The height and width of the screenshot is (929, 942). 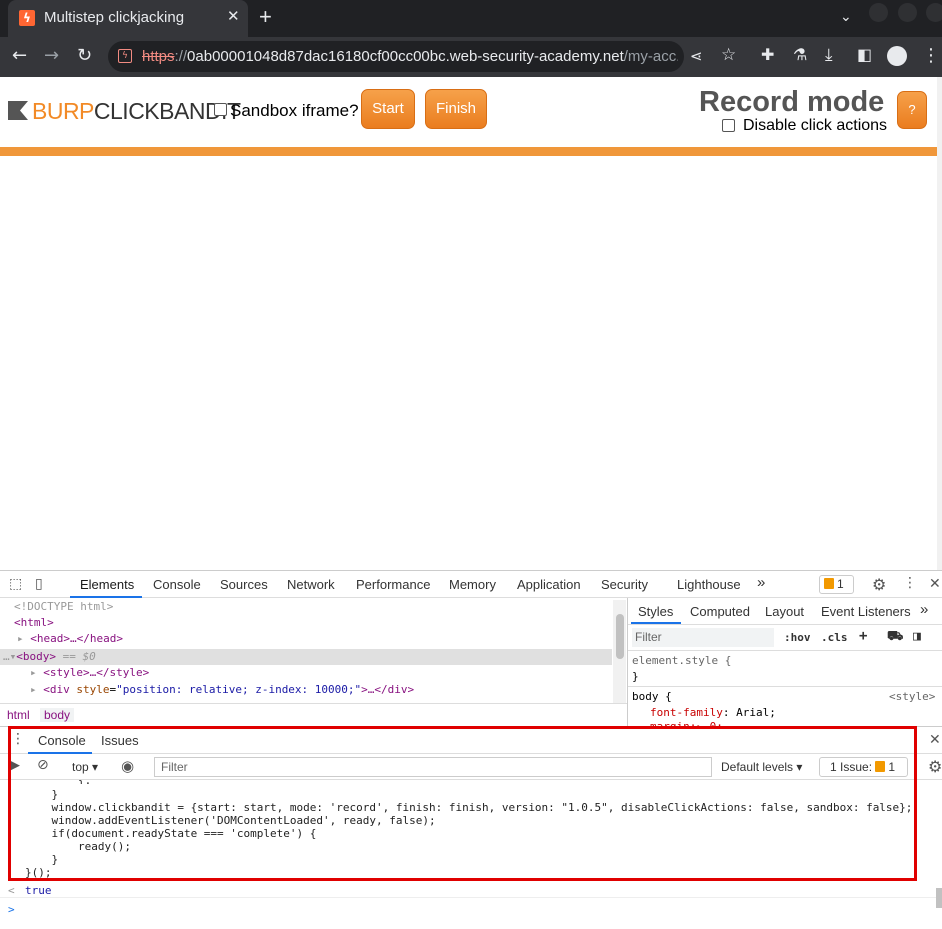 I want to click on back-icon: ←, so click(x=19, y=55).